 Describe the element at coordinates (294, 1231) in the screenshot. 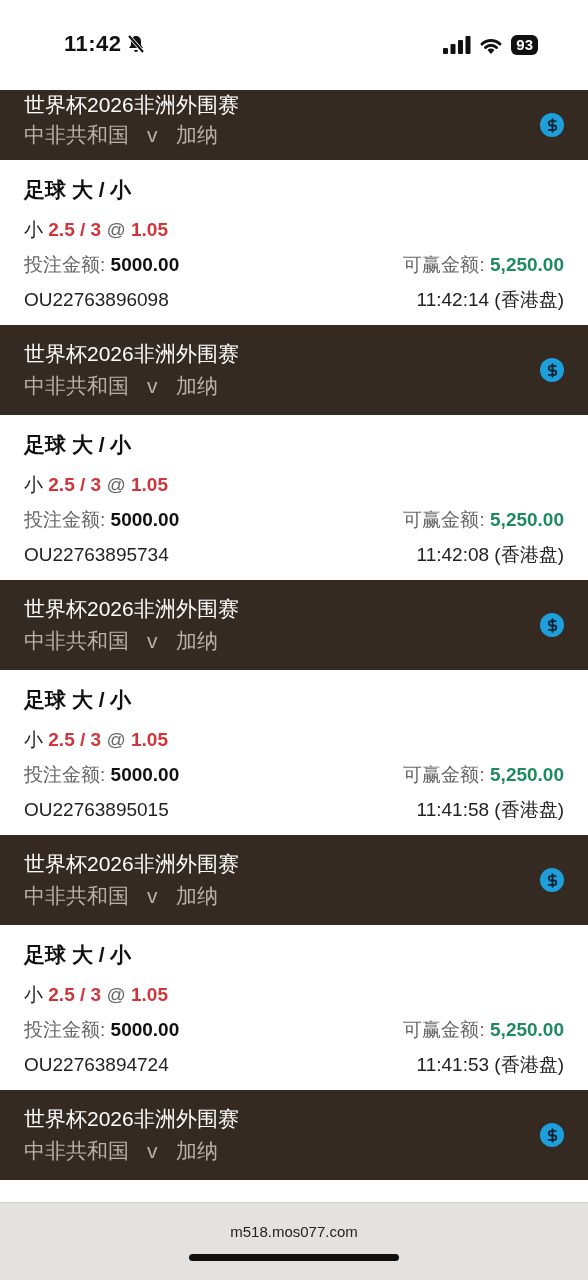

I see `url-text: m518.mos077.com` at that location.